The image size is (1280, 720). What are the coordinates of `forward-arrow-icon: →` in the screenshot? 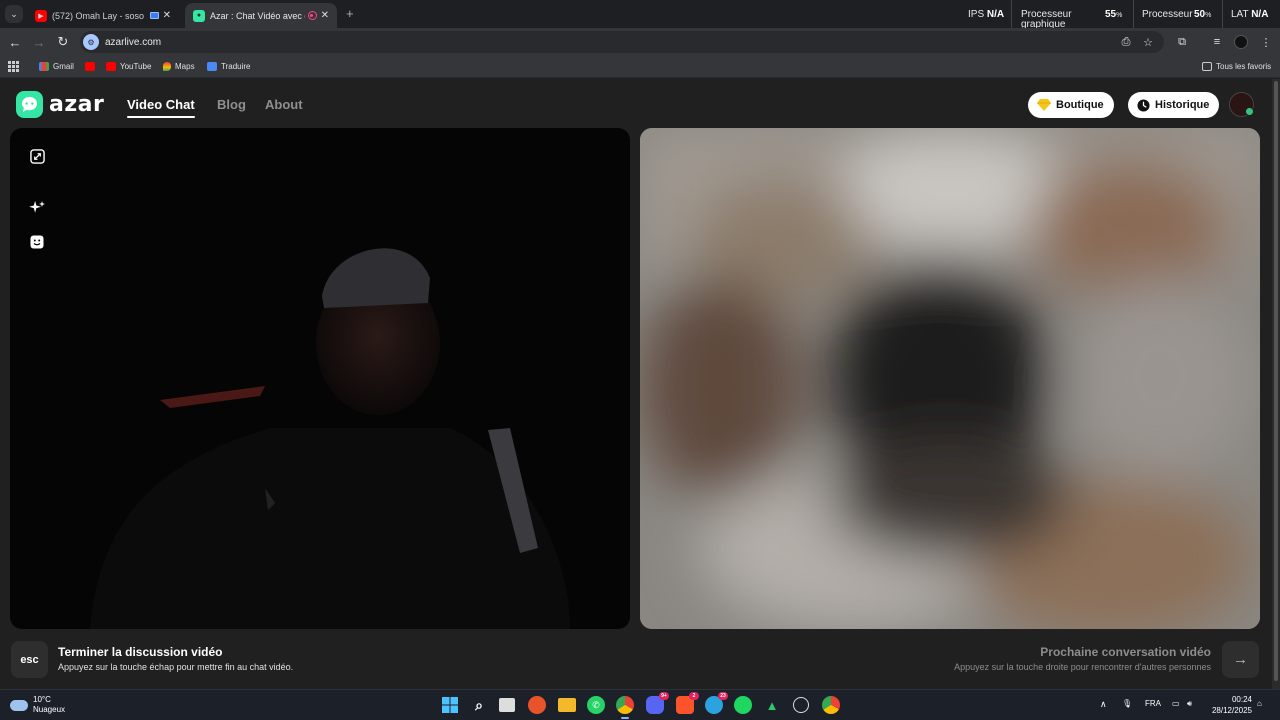 It's located at (39, 42).